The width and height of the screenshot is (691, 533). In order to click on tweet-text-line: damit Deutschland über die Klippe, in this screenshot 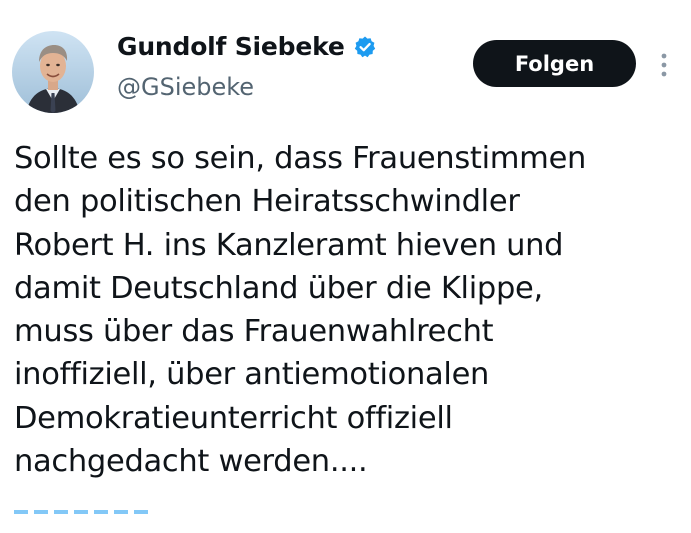, I will do `click(278, 288)`.